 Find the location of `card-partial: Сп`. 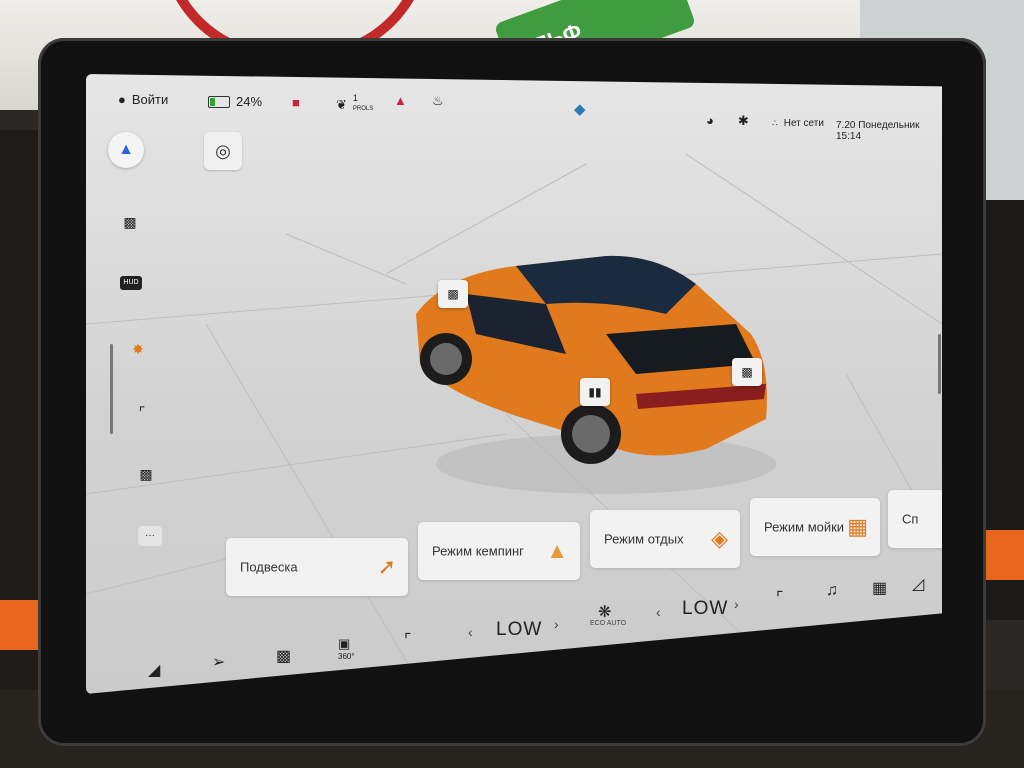

card-partial: Сп is located at coordinates (915, 519).